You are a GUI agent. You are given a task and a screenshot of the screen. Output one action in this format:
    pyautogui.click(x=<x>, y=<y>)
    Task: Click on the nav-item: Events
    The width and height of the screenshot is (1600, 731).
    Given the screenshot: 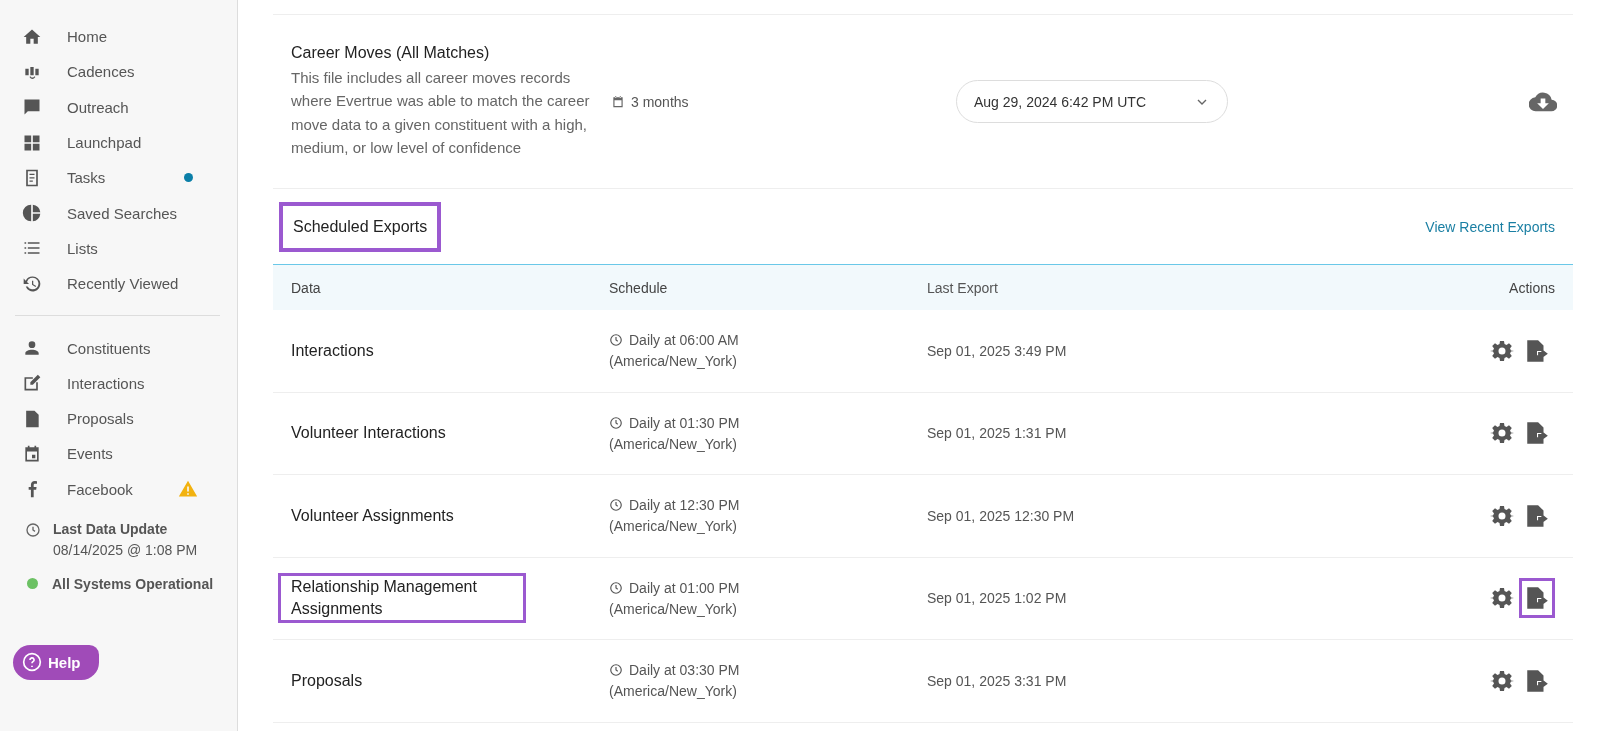 What is the action you would take?
    pyautogui.click(x=118, y=454)
    